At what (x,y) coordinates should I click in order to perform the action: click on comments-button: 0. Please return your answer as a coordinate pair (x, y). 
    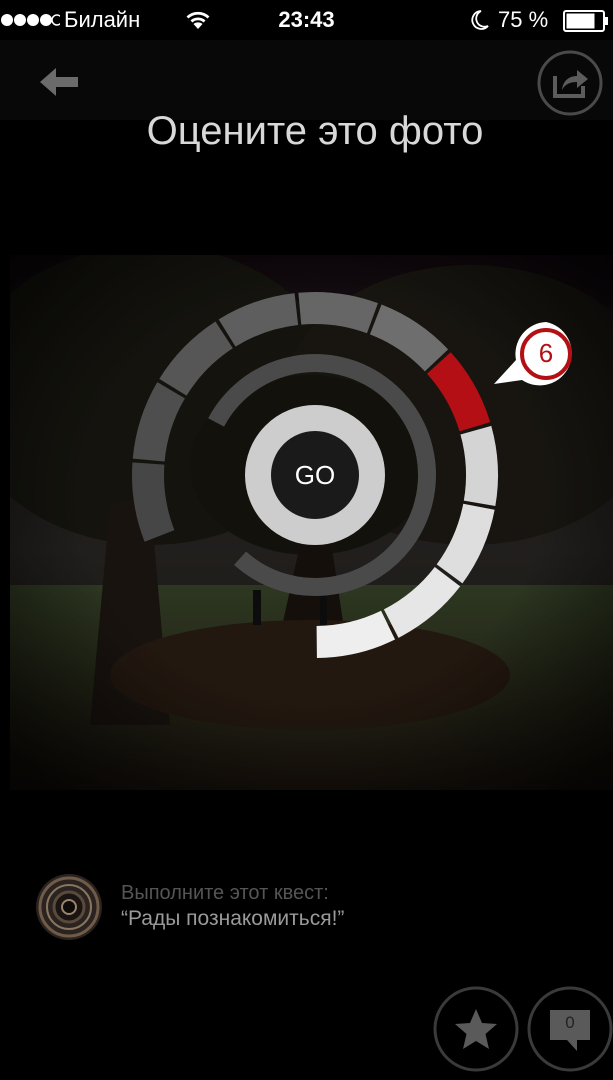
    Looking at the image, I should click on (570, 1029).